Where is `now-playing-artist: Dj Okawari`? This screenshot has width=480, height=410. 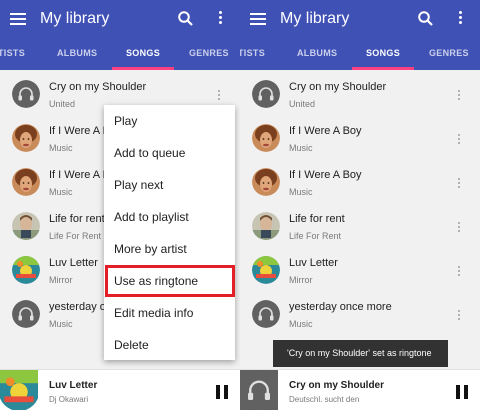
now-playing-artist: Dj Okawari is located at coordinates (69, 399).